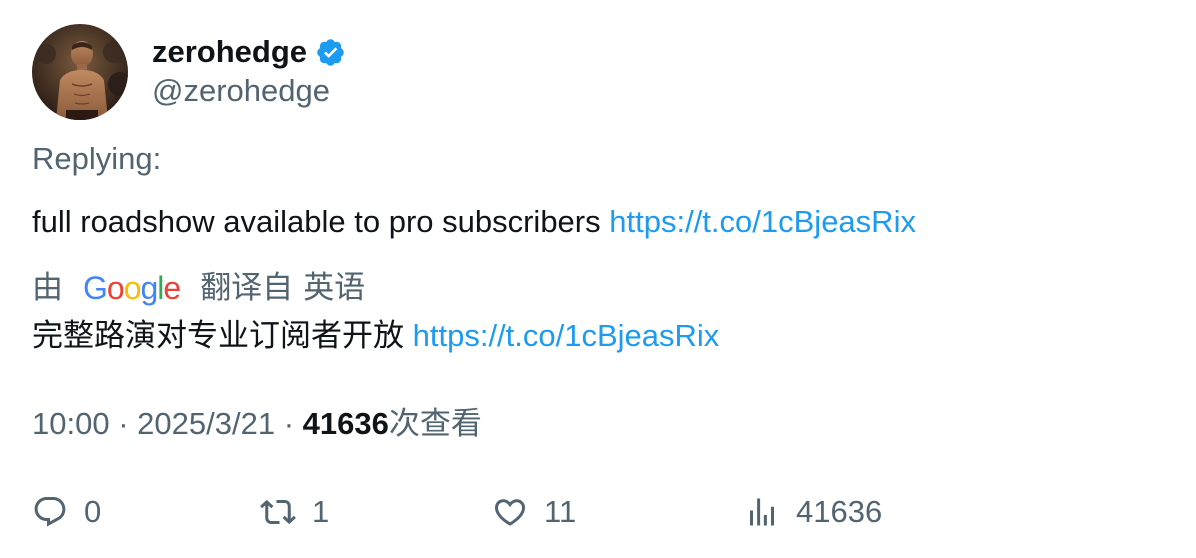  I want to click on tweet-date: 2025/3/21, so click(206, 423).